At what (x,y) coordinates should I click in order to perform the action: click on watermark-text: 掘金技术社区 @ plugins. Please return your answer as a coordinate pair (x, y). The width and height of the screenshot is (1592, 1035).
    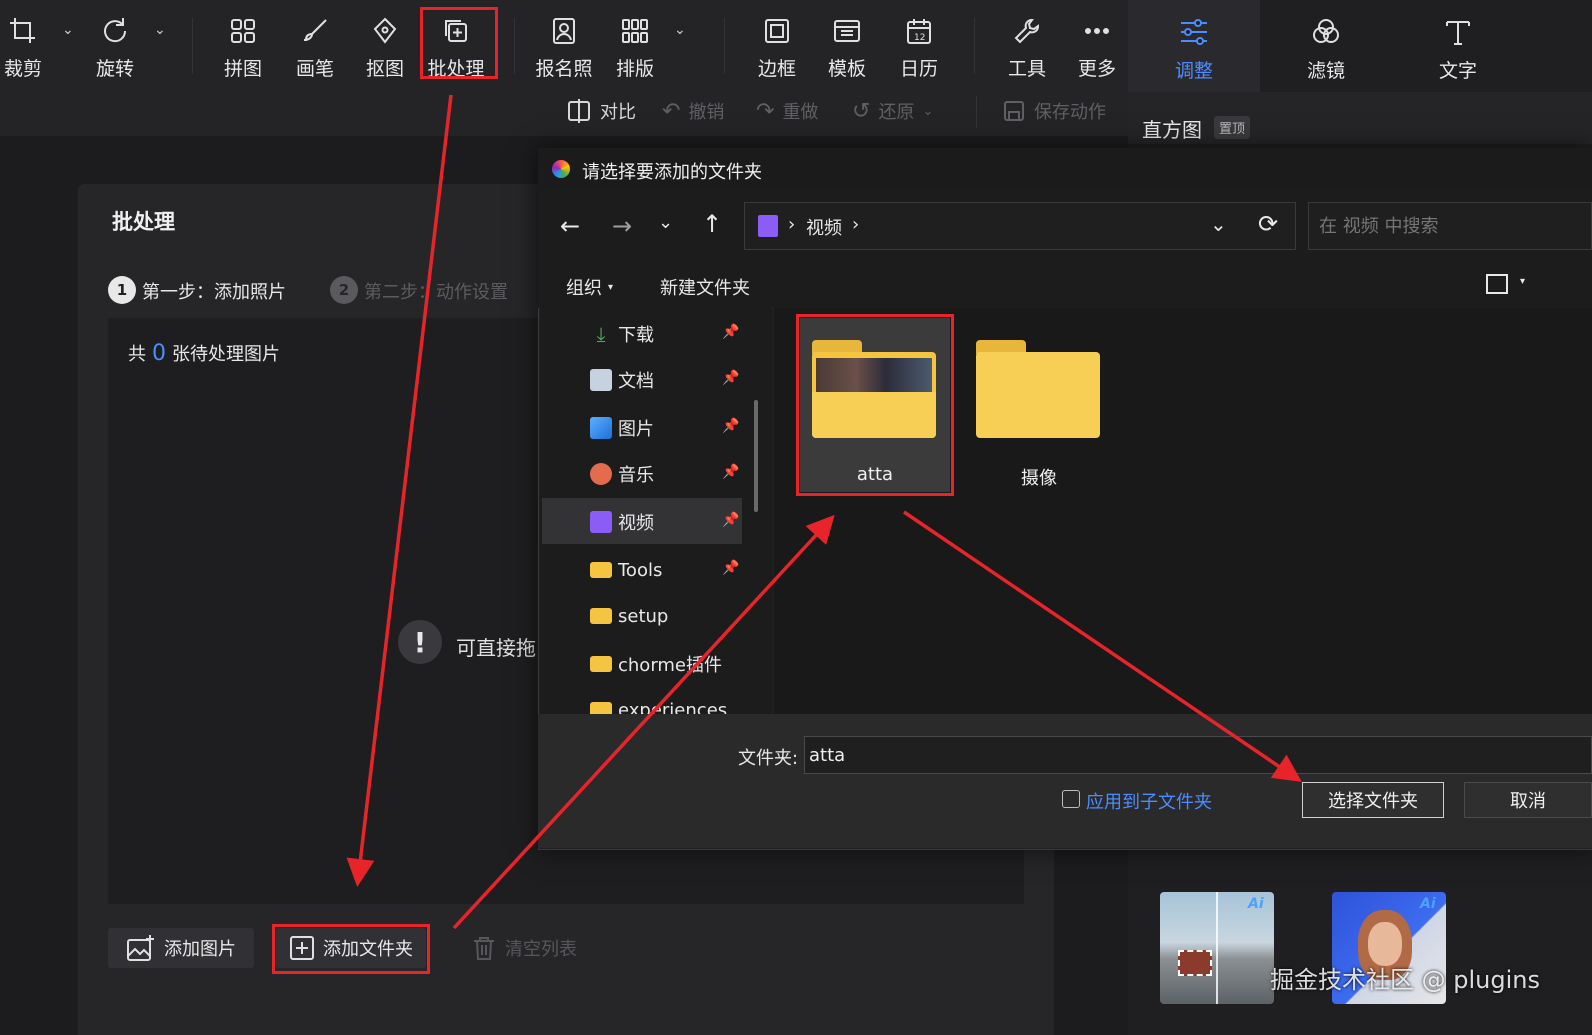
    Looking at the image, I should click on (1405, 980).